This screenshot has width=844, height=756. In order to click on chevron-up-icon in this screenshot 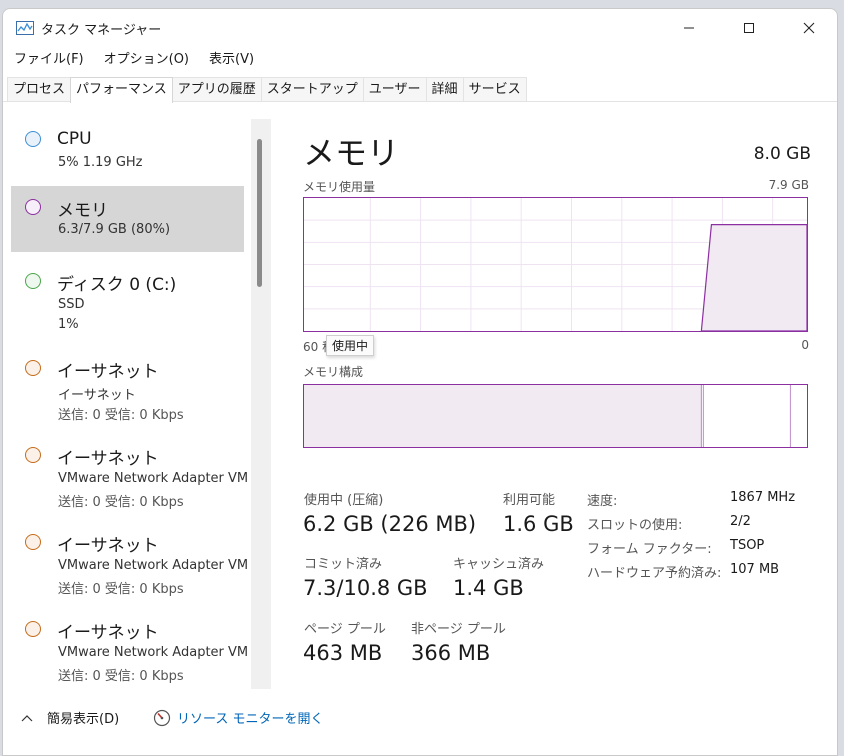, I will do `click(27, 717)`.